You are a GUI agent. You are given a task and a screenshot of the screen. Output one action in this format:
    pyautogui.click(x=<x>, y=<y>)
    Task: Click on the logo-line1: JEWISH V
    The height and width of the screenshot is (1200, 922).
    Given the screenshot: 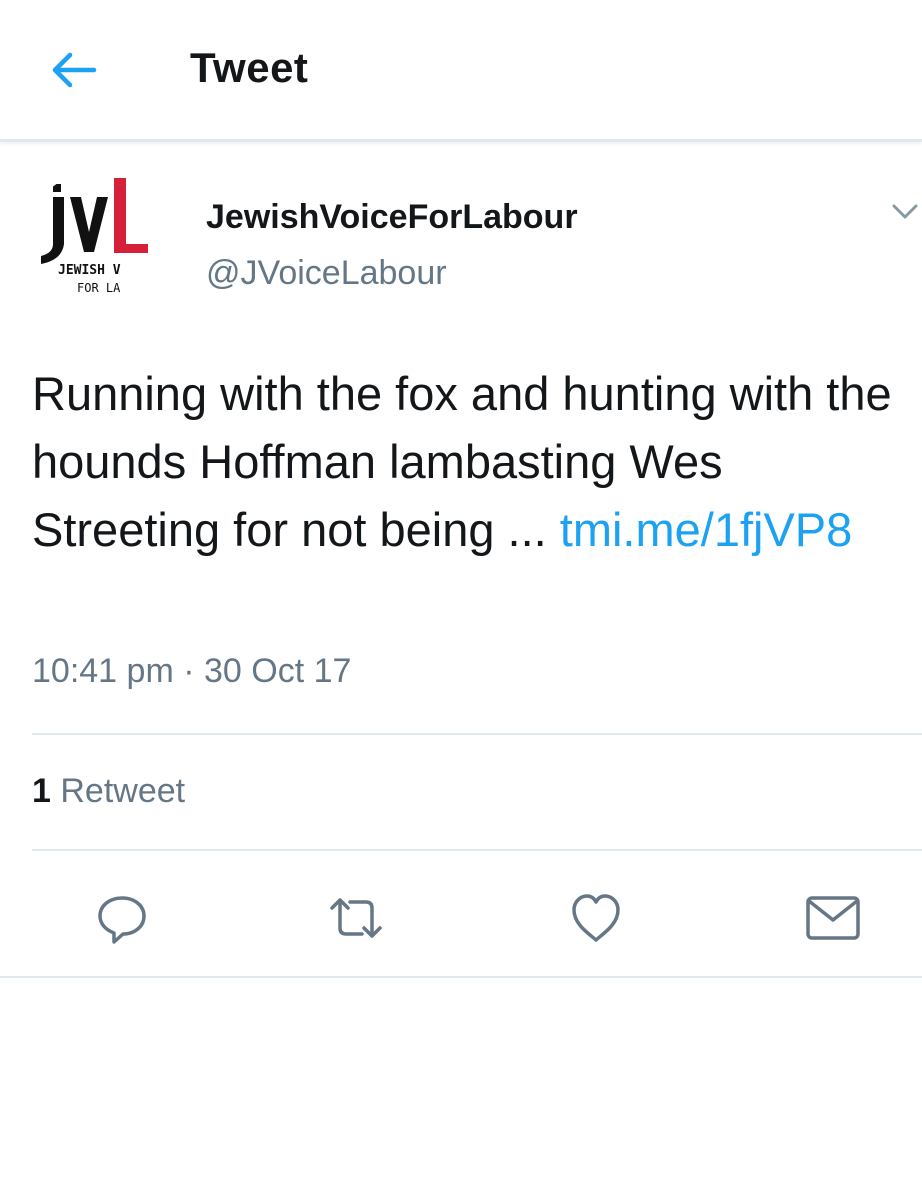 What is the action you would take?
    pyautogui.click(x=89, y=270)
    